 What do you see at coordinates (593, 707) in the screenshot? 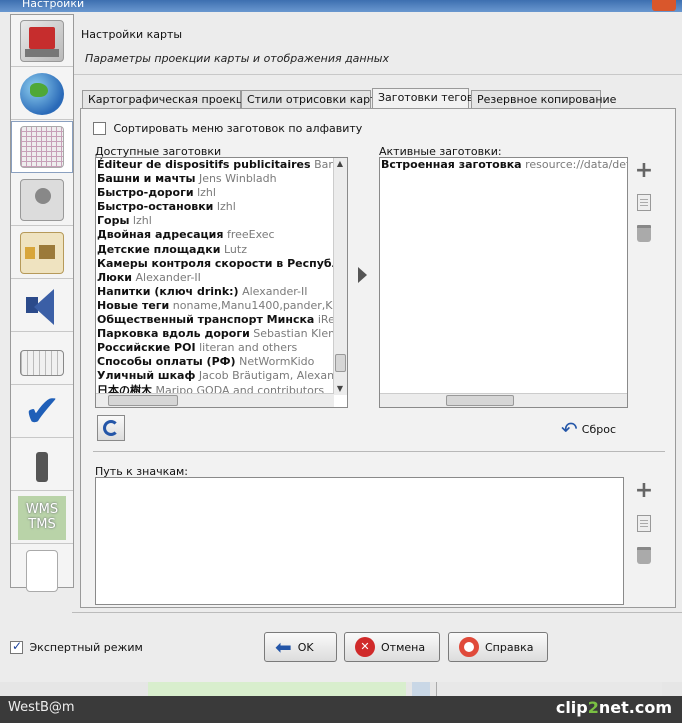
I see `logo-part: 2` at bounding box center [593, 707].